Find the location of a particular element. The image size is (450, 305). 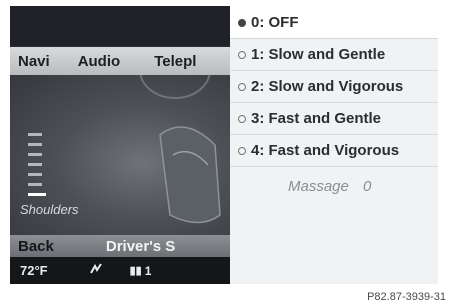

phone-signal-icon: ▮▮ is located at coordinates (135, 271).